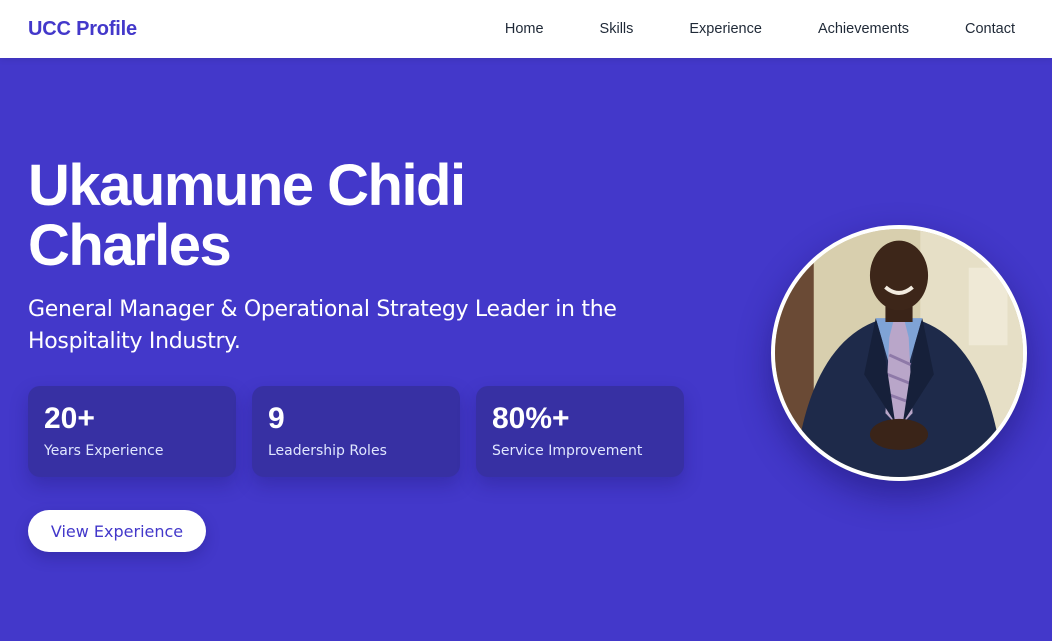 Image resolution: width=1052 pixels, height=641 pixels. Describe the element at coordinates (725, 29) in the screenshot. I see `nav-link-experience: Experience` at that location.